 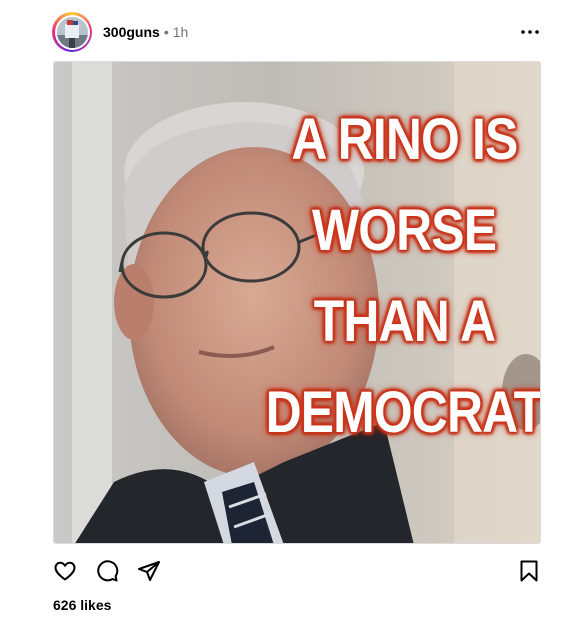 I want to click on paper-plane-icon, so click(x=149, y=571).